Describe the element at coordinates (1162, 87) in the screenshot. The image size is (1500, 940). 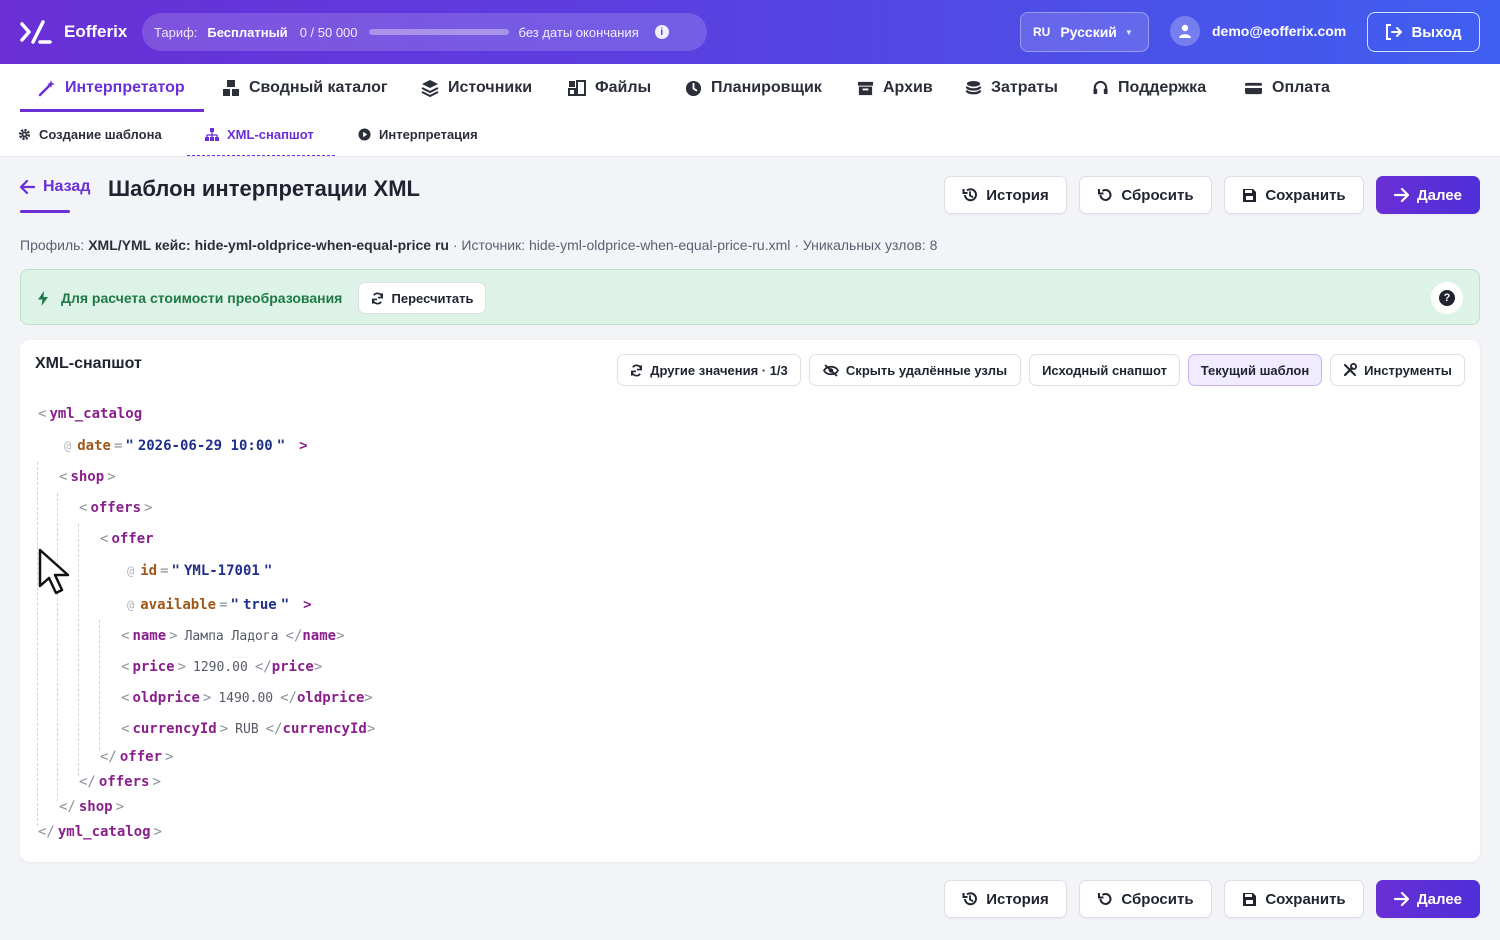
I see `nav-item-label: Поддержка` at that location.